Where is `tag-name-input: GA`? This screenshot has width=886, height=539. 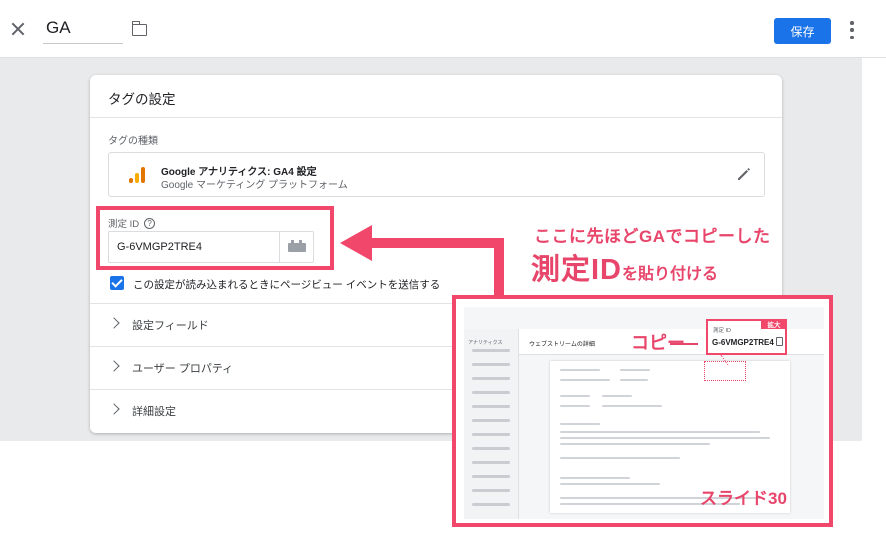 tag-name-input: GA is located at coordinates (83, 31).